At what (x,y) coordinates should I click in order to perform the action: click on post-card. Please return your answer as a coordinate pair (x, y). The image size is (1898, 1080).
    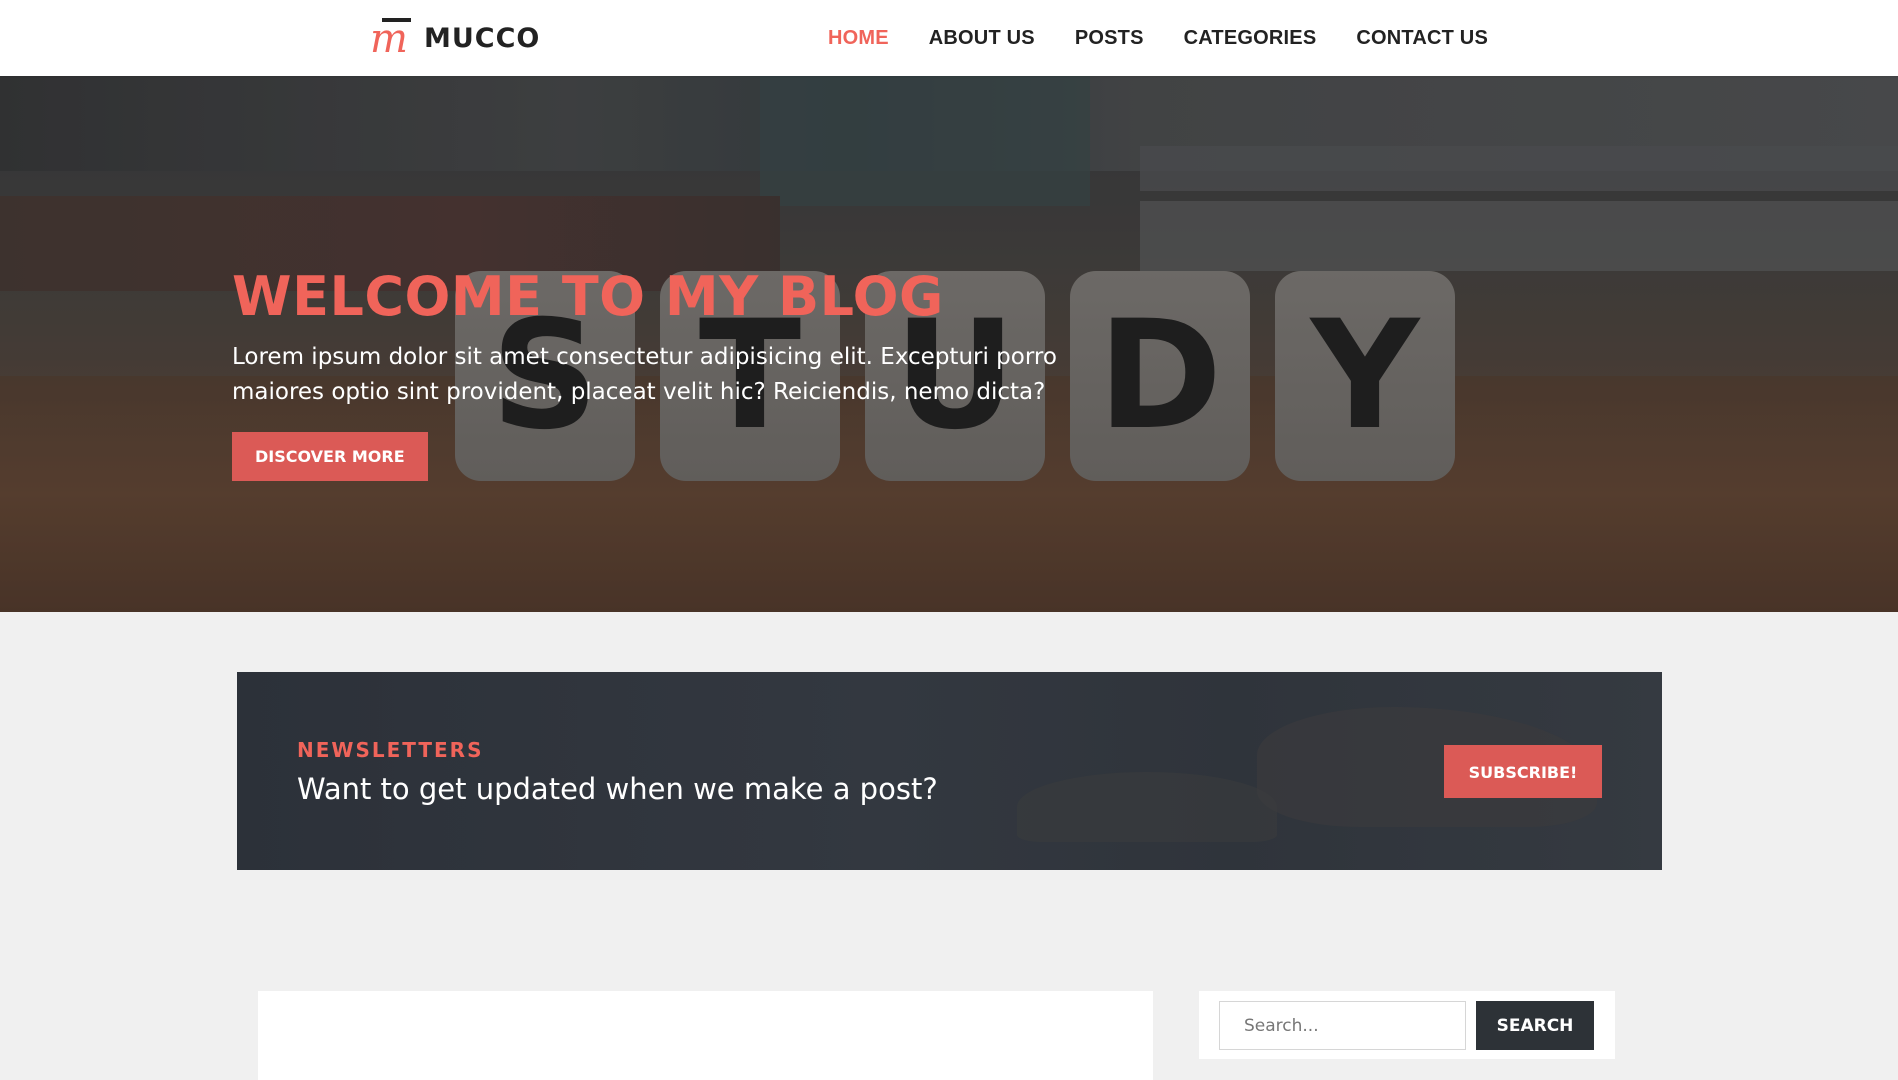
    Looking at the image, I should click on (705, 1035).